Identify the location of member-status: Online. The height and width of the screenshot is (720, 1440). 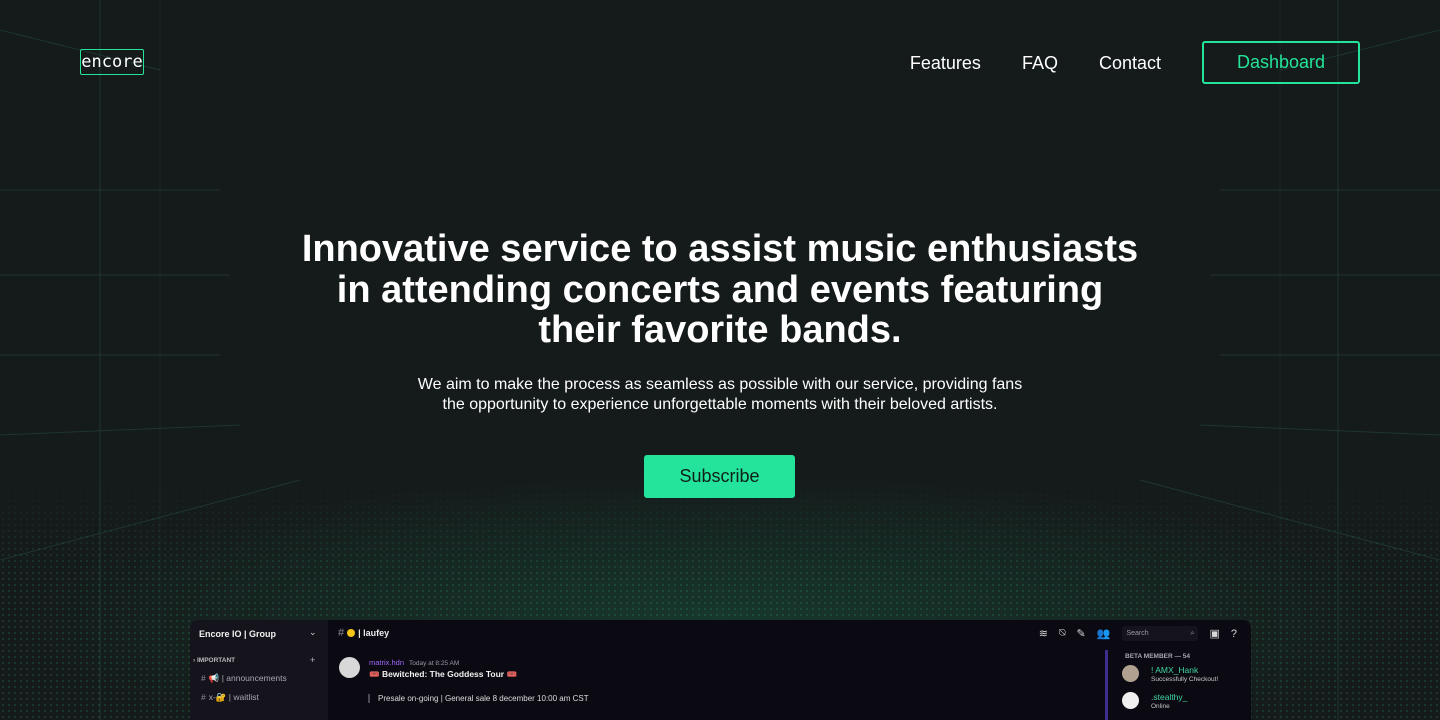
(1160, 706).